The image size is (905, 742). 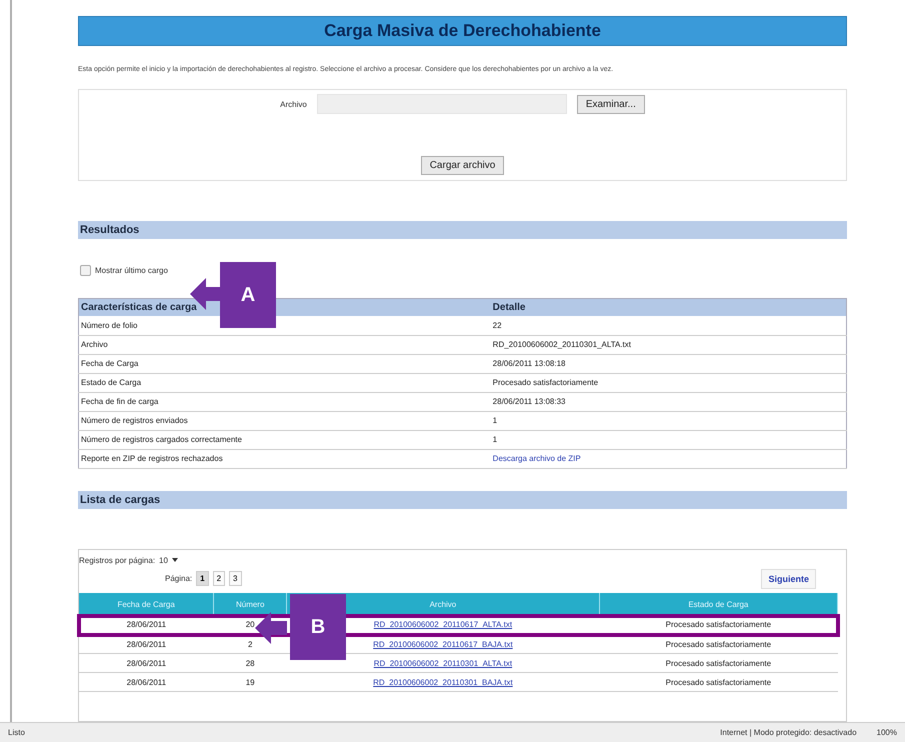 I want to click on table-cell: 28, so click(x=250, y=663).